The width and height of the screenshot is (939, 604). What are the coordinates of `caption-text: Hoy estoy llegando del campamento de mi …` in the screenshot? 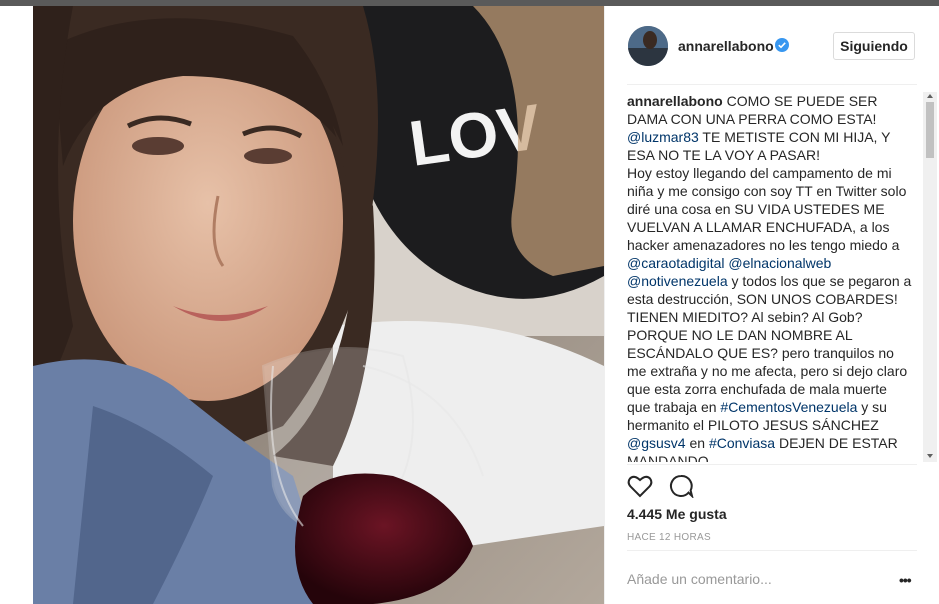 It's located at (767, 209).